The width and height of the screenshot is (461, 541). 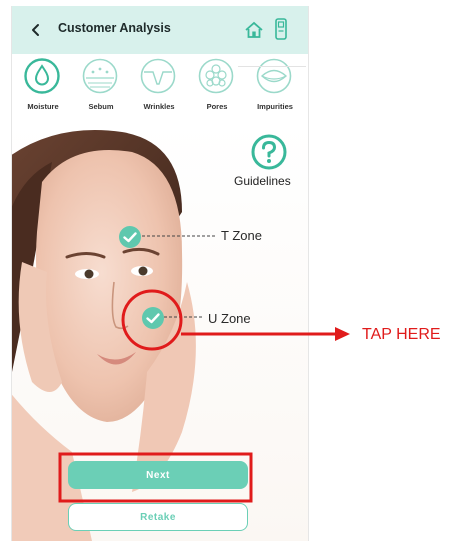 I want to click on category-wrinkles: Wrinkles, so click(x=159, y=89).